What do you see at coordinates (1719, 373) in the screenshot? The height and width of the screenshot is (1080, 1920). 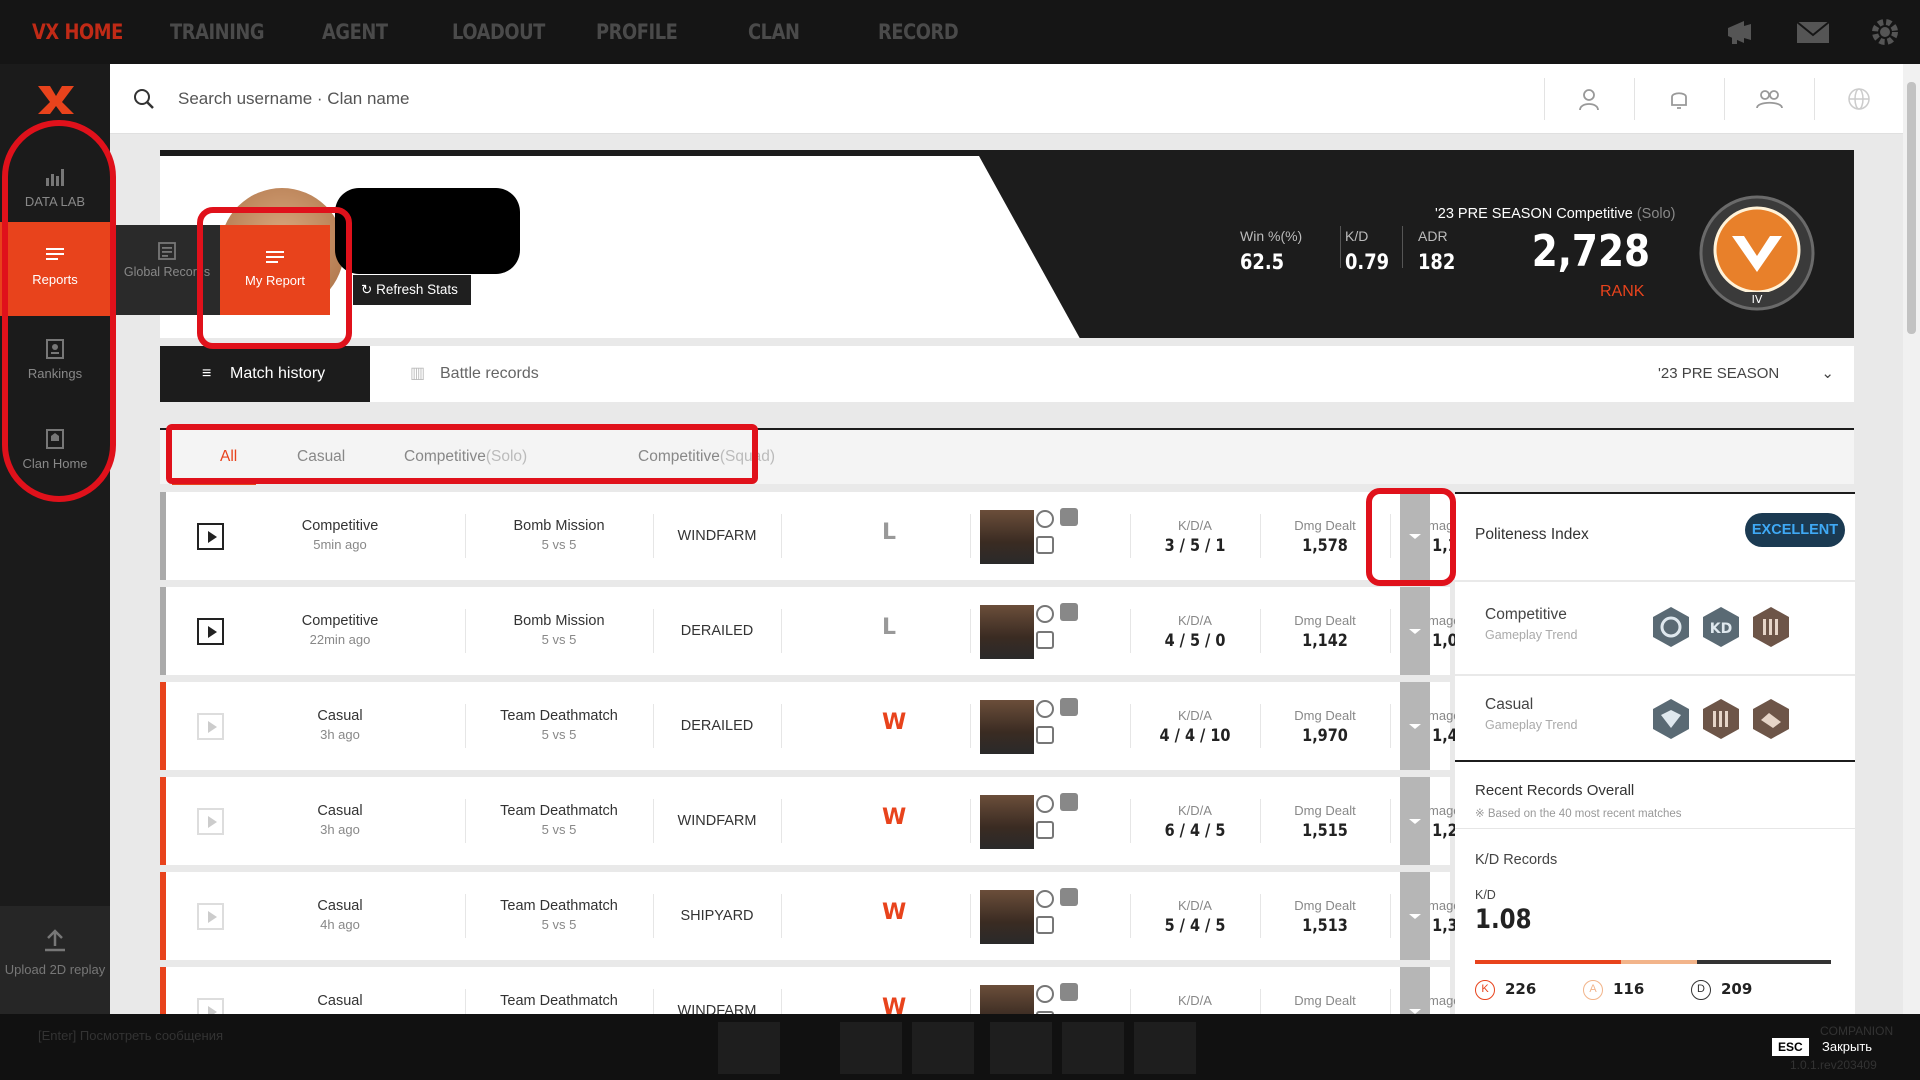 I see `season-select-value: '23 PRE SEASON` at bounding box center [1719, 373].